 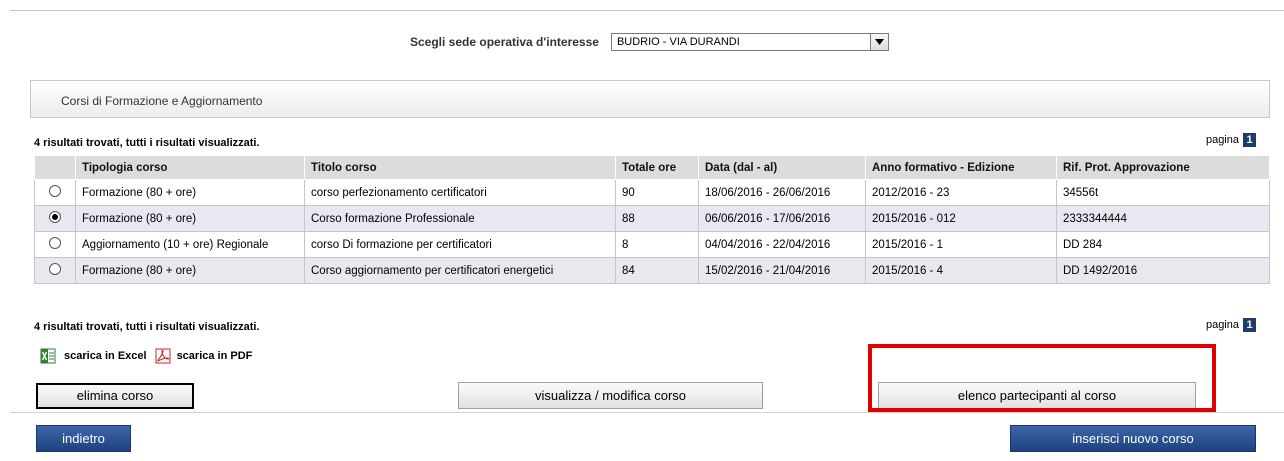 I want to click on header-data: Data (dal - al), so click(x=782, y=167).